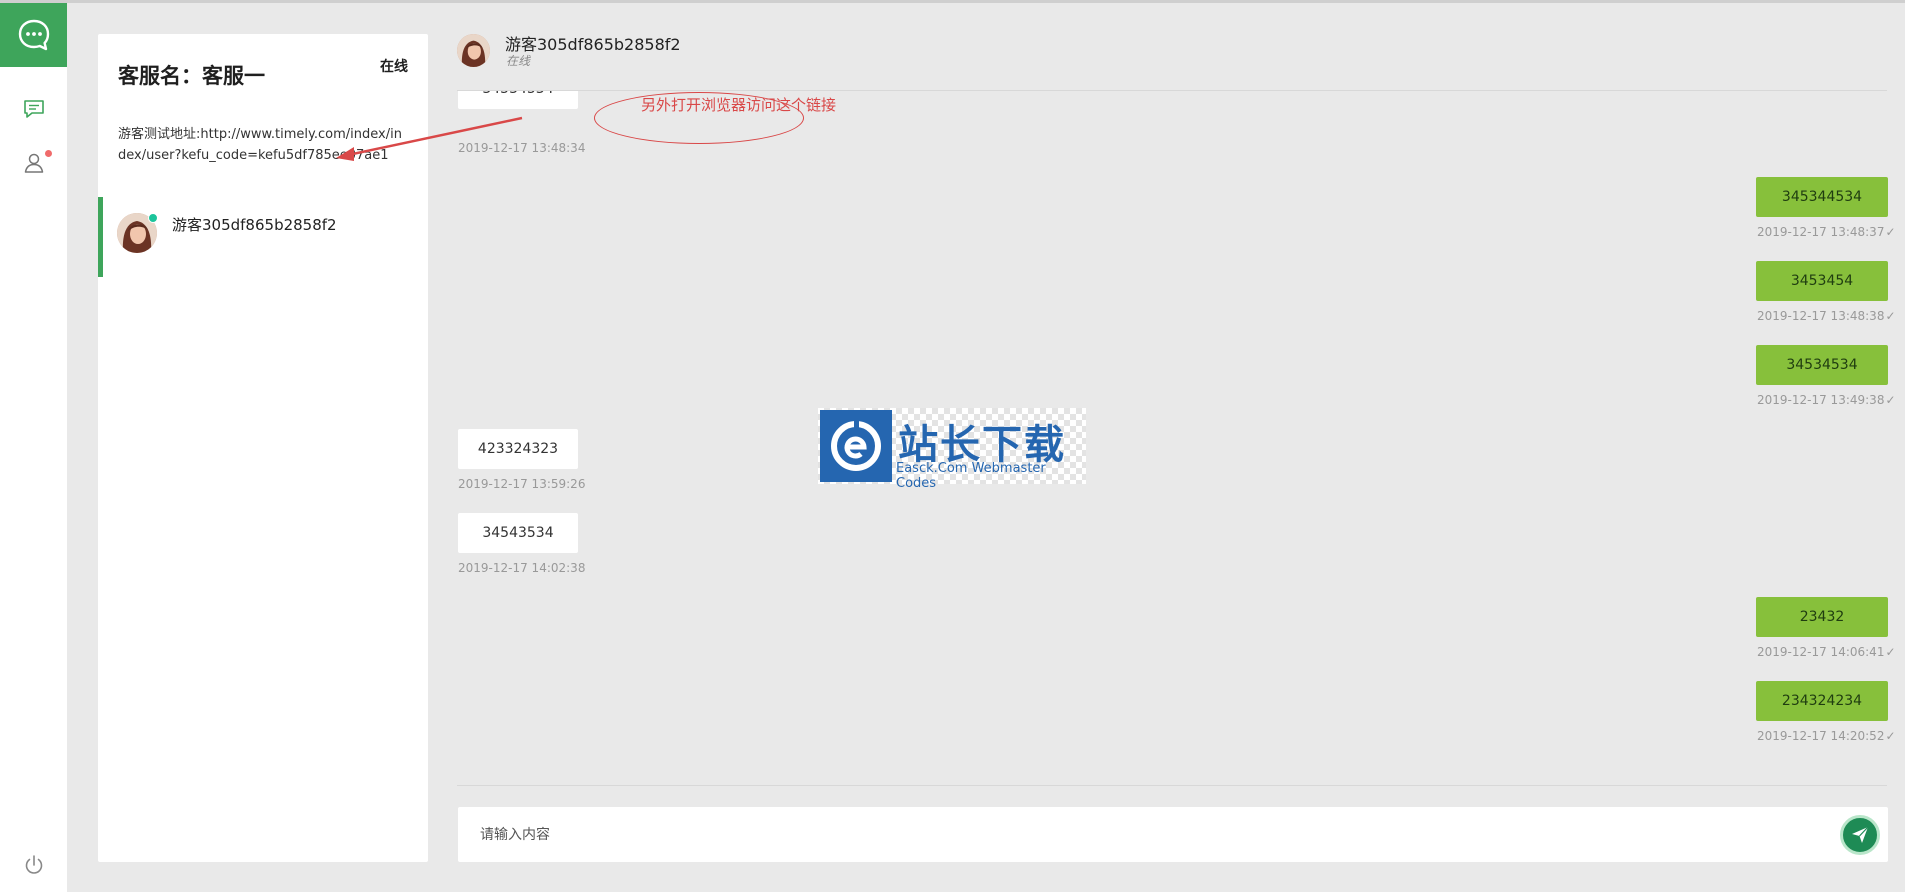 This screenshot has width=1905, height=892. I want to click on visitor-name: 游客305df865b2858f2, so click(254, 225).